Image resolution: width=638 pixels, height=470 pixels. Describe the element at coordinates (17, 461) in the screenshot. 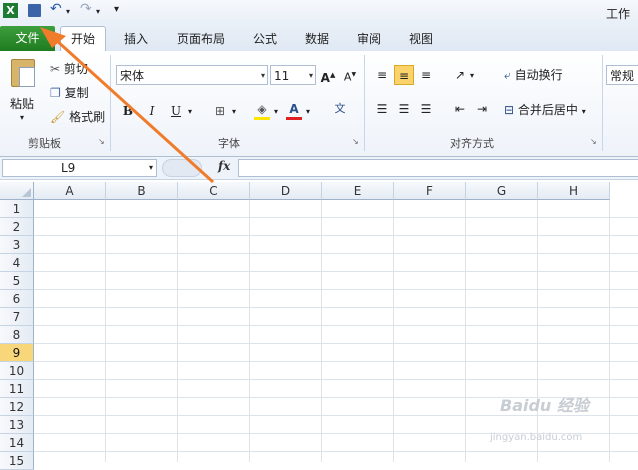

I see `row-header: 15` at that location.